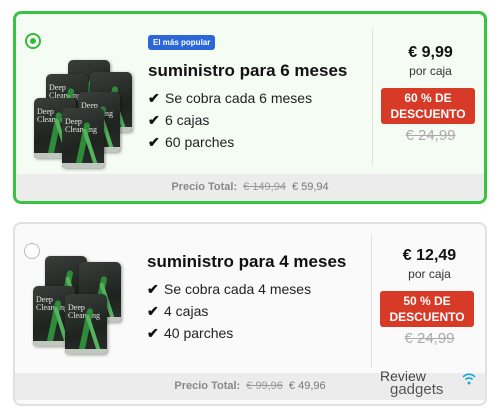  I want to click on discount-badge: 60 % DE DESCUENTO, so click(428, 106).